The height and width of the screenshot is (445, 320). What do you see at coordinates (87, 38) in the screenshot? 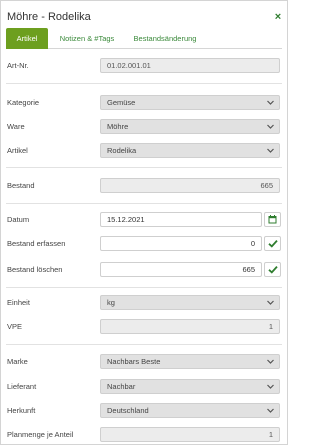
I see `tab-notizen-tags: Notizen & #Tags` at bounding box center [87, 38].